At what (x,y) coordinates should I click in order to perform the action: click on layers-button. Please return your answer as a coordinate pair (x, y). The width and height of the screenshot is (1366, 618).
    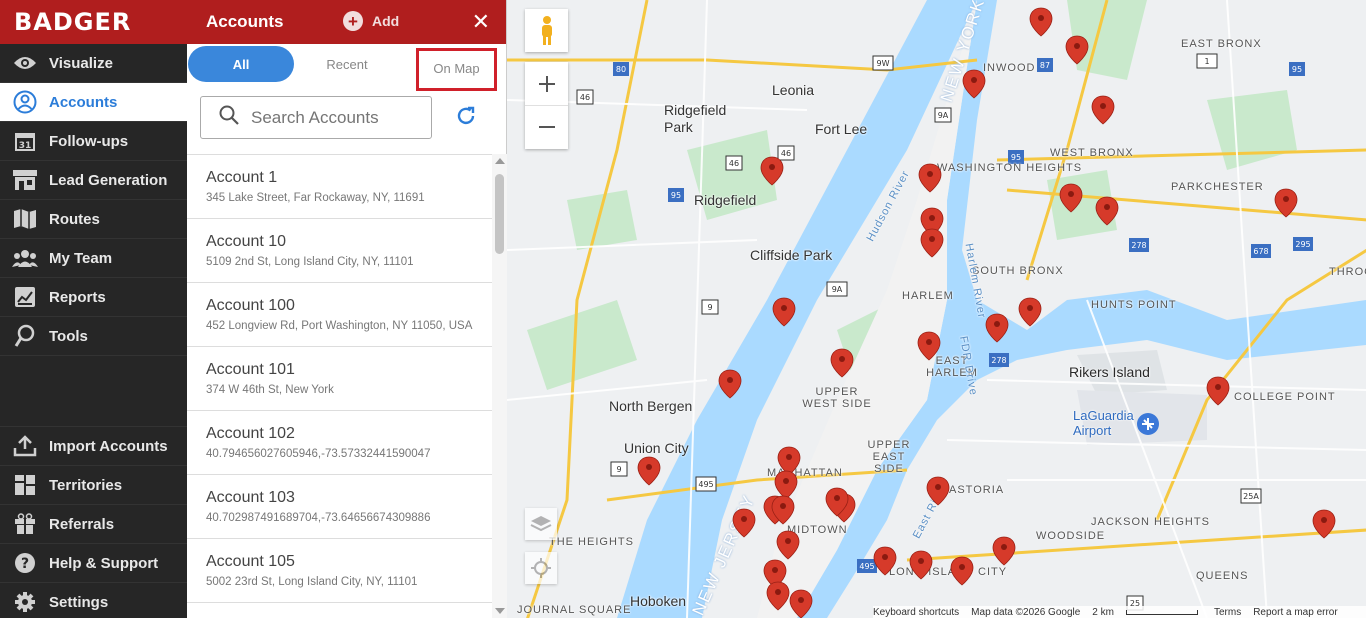
    Looking at the image, I should click on (541, 524).